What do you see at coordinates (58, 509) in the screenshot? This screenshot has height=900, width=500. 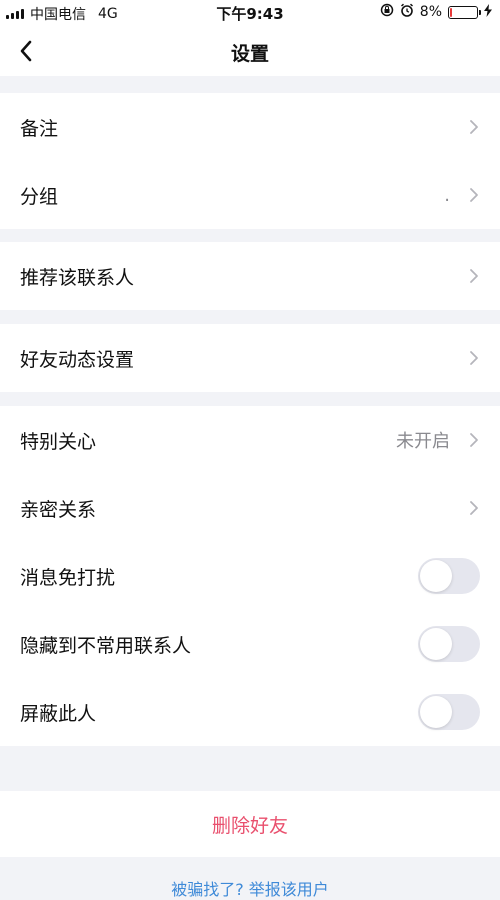 I see `intimate-relation-label: 亲密关系` at bounding box center [58, 509].